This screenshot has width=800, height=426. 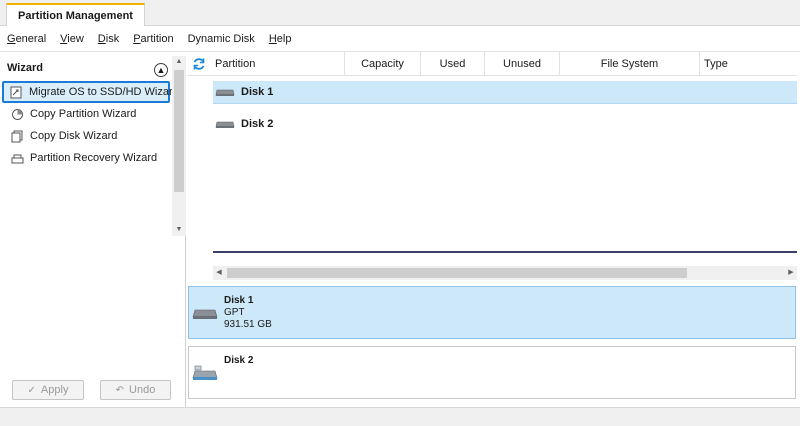 I want to click on scroll-up-icon: ▲, so click(x=179, y=62).